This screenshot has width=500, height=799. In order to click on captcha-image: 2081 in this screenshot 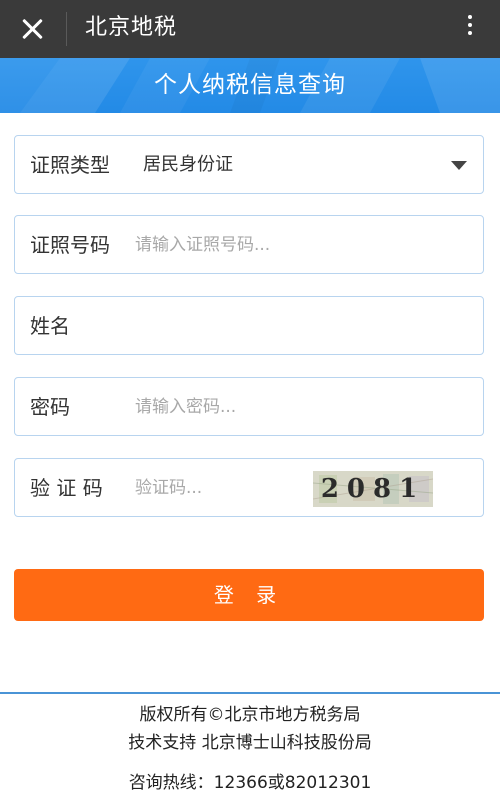, I will do `click(373, 489)`.